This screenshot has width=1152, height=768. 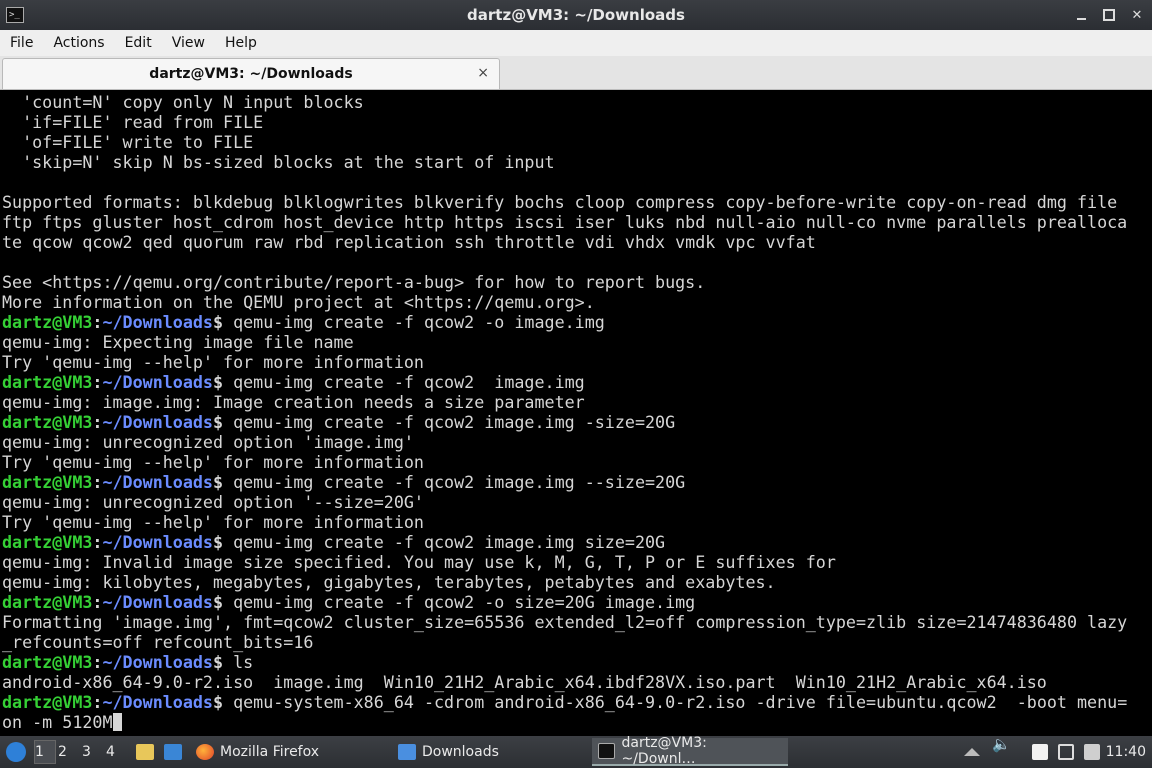 I want to click on close-icon: ✕, so click(x=1137, y=15).